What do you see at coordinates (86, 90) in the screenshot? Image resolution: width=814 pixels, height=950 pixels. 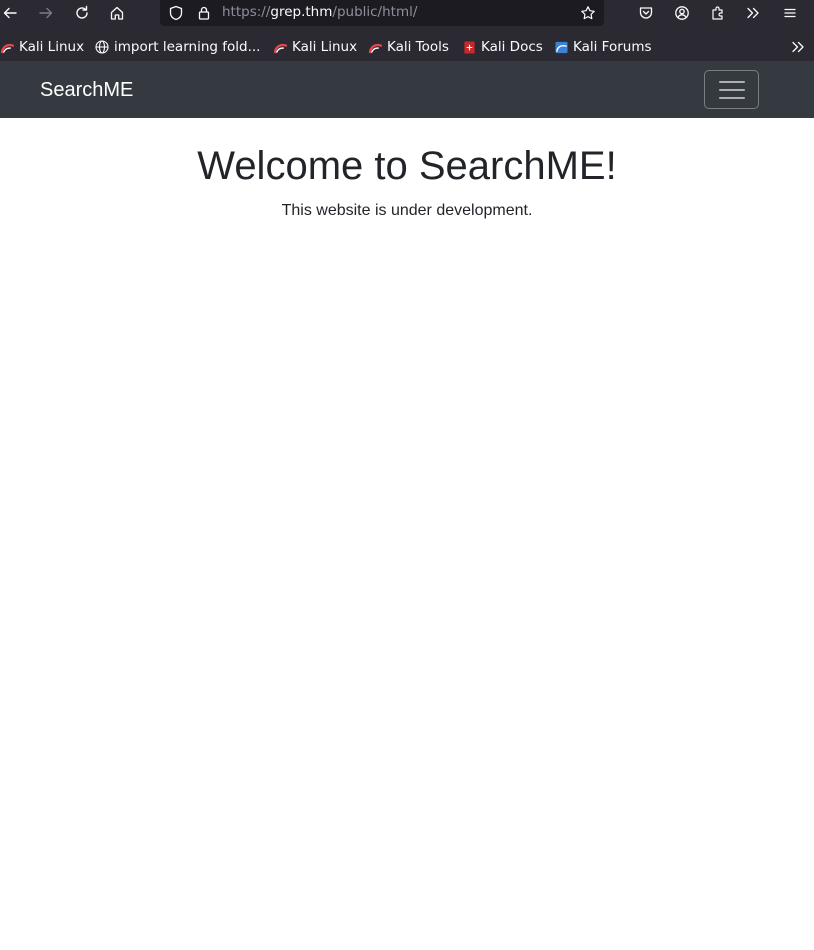 I see `navbar-brand: SearchME` at bounding box center [86, 90].